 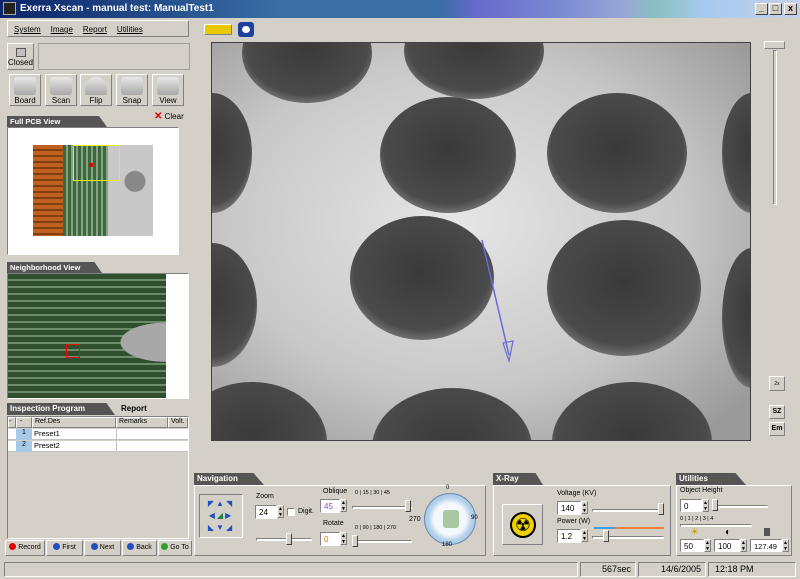 What do you see at coordinates (291, 569) in the screenshot?
I see `status-message` at bounding box center [291, 569].